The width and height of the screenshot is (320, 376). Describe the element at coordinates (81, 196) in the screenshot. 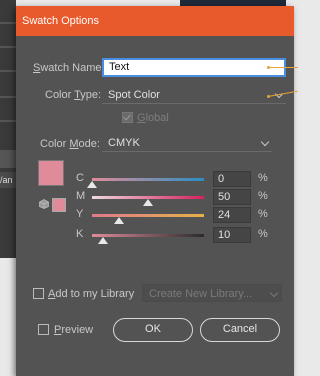

I see `channel-label-m: M` at that location.